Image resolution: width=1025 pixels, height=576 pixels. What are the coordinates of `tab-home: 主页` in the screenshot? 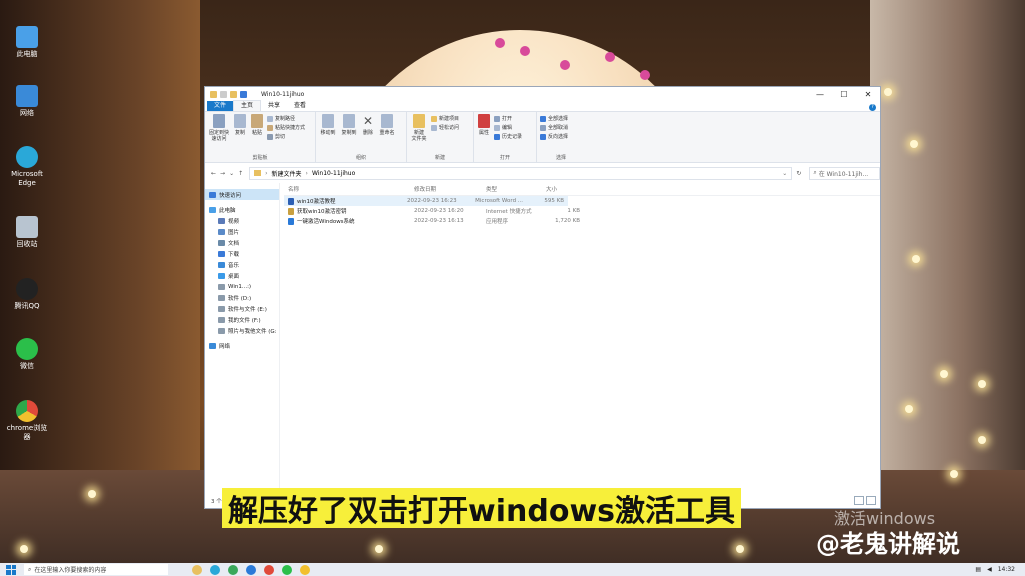 It's located at (247, 105).